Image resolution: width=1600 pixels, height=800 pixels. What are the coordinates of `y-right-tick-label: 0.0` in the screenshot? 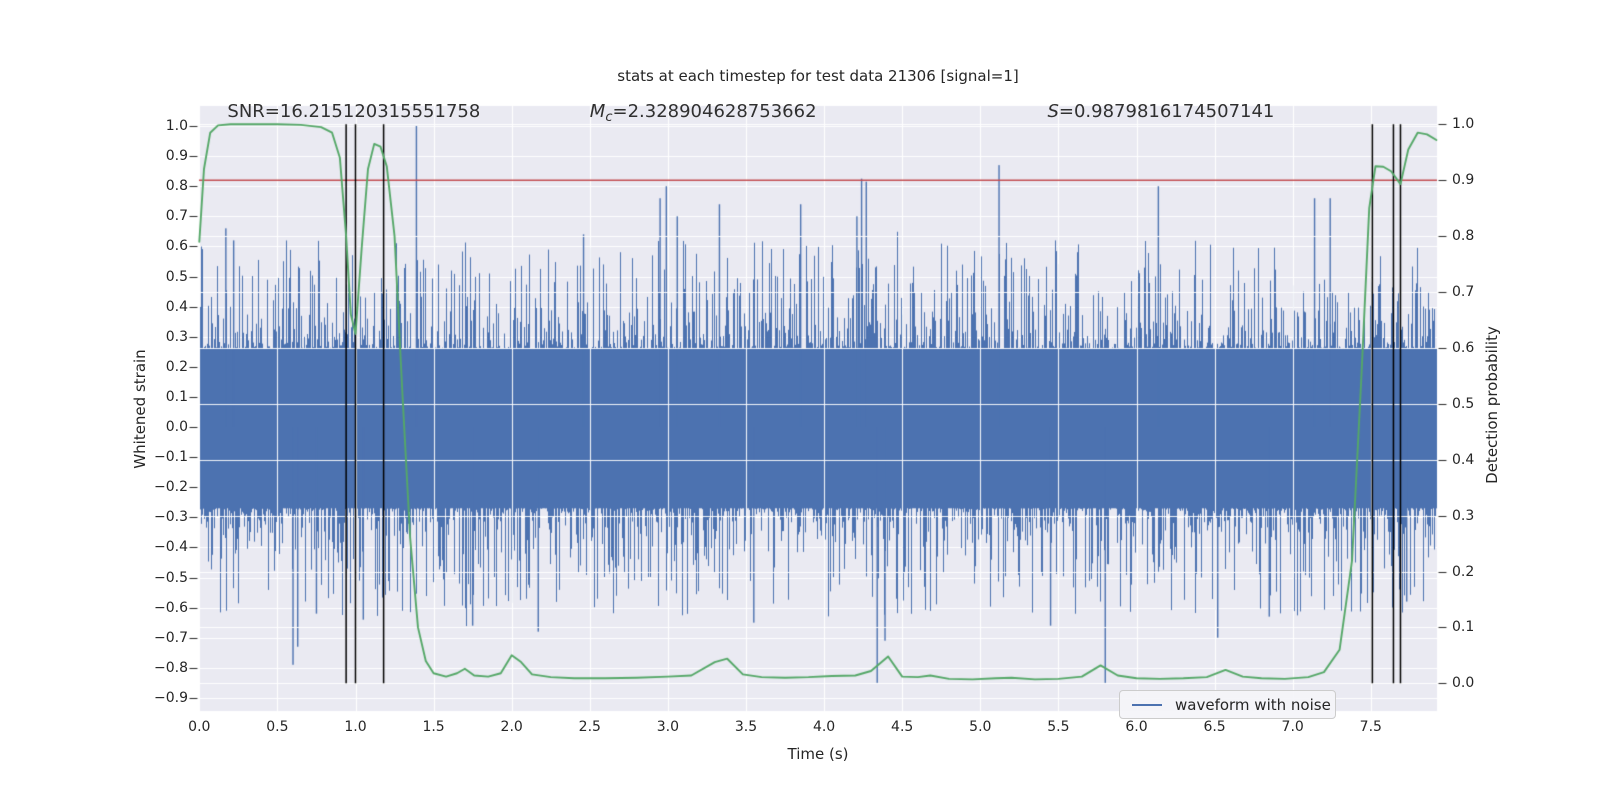 It's located at (1463, 683).